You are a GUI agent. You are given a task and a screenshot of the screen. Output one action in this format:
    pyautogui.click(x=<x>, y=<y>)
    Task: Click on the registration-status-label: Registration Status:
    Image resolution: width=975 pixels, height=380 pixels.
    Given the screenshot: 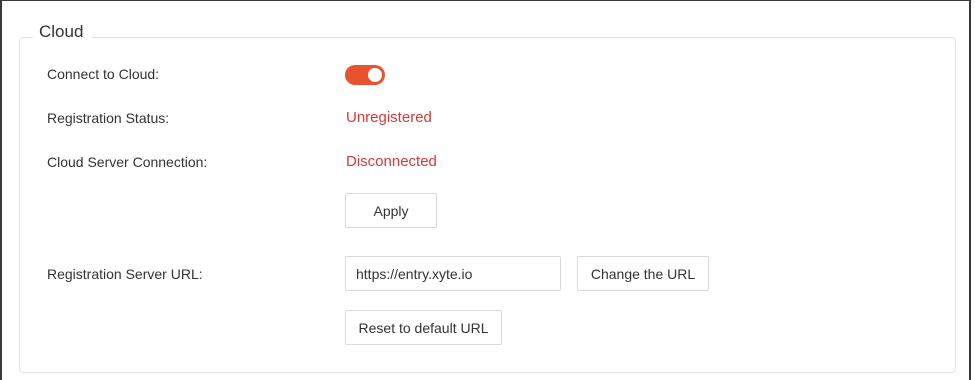 What is the action you would take?
    pyautogui.click(x=108, y=118)
    